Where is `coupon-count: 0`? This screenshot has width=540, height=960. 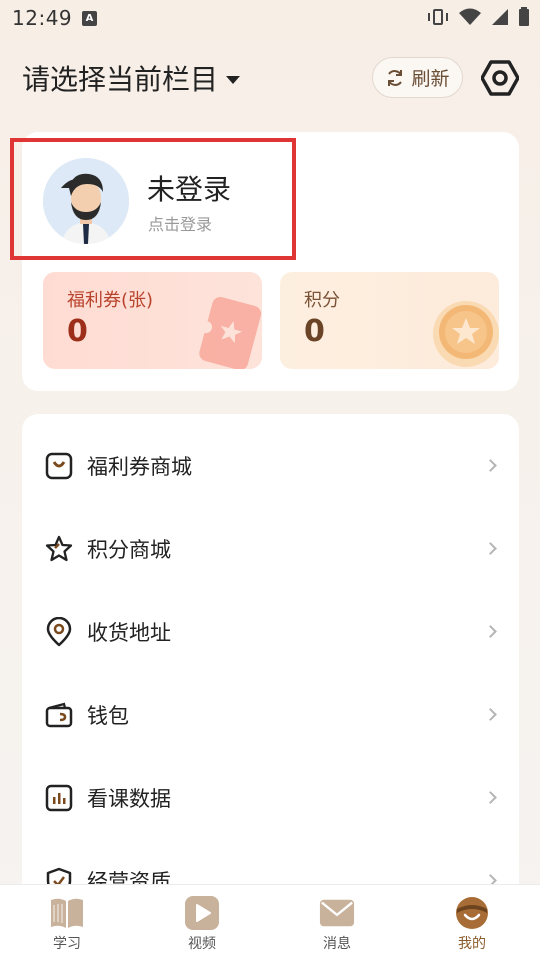
coupon-count: 0 is located at coordinates (77, 331).